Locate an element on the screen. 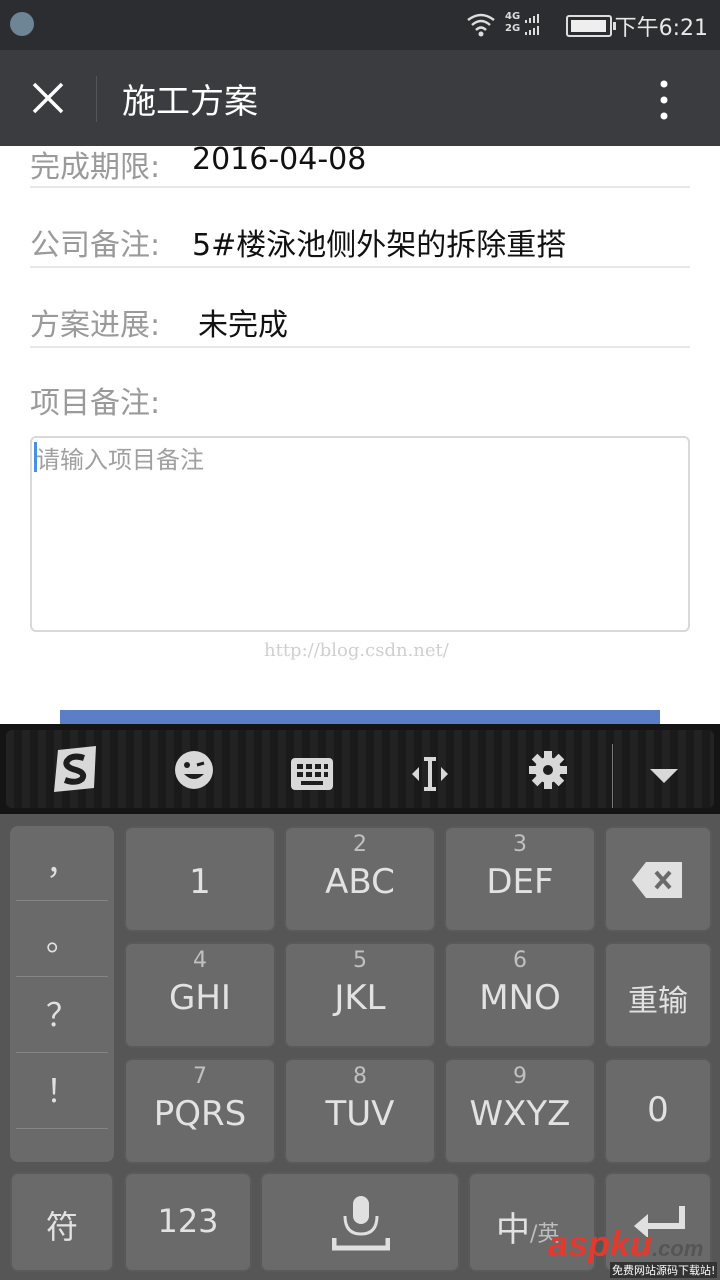 Image resolution: width=720 pixels, height=1280 pixels. page-title: 施工方案 is located at coordinates (190, 102).